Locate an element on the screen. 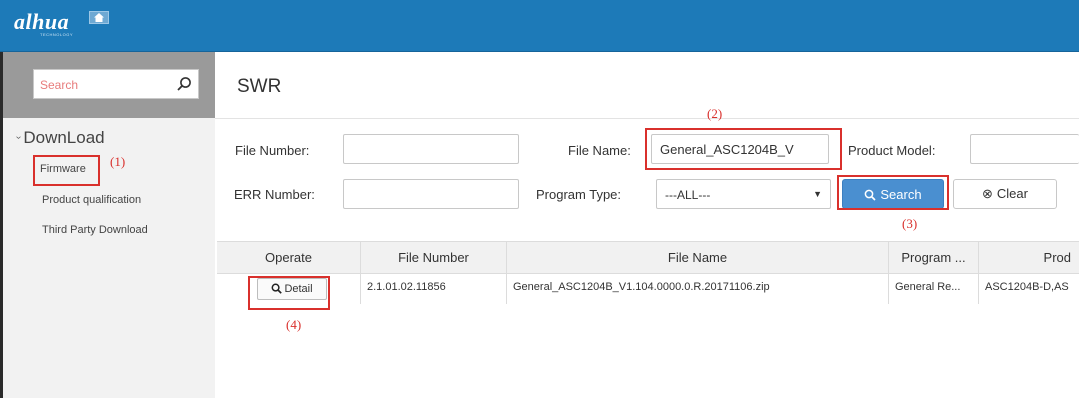 The width and height of the screenshot is (1079, 398). sidebar-search-box is located at coordinates (116, 84).